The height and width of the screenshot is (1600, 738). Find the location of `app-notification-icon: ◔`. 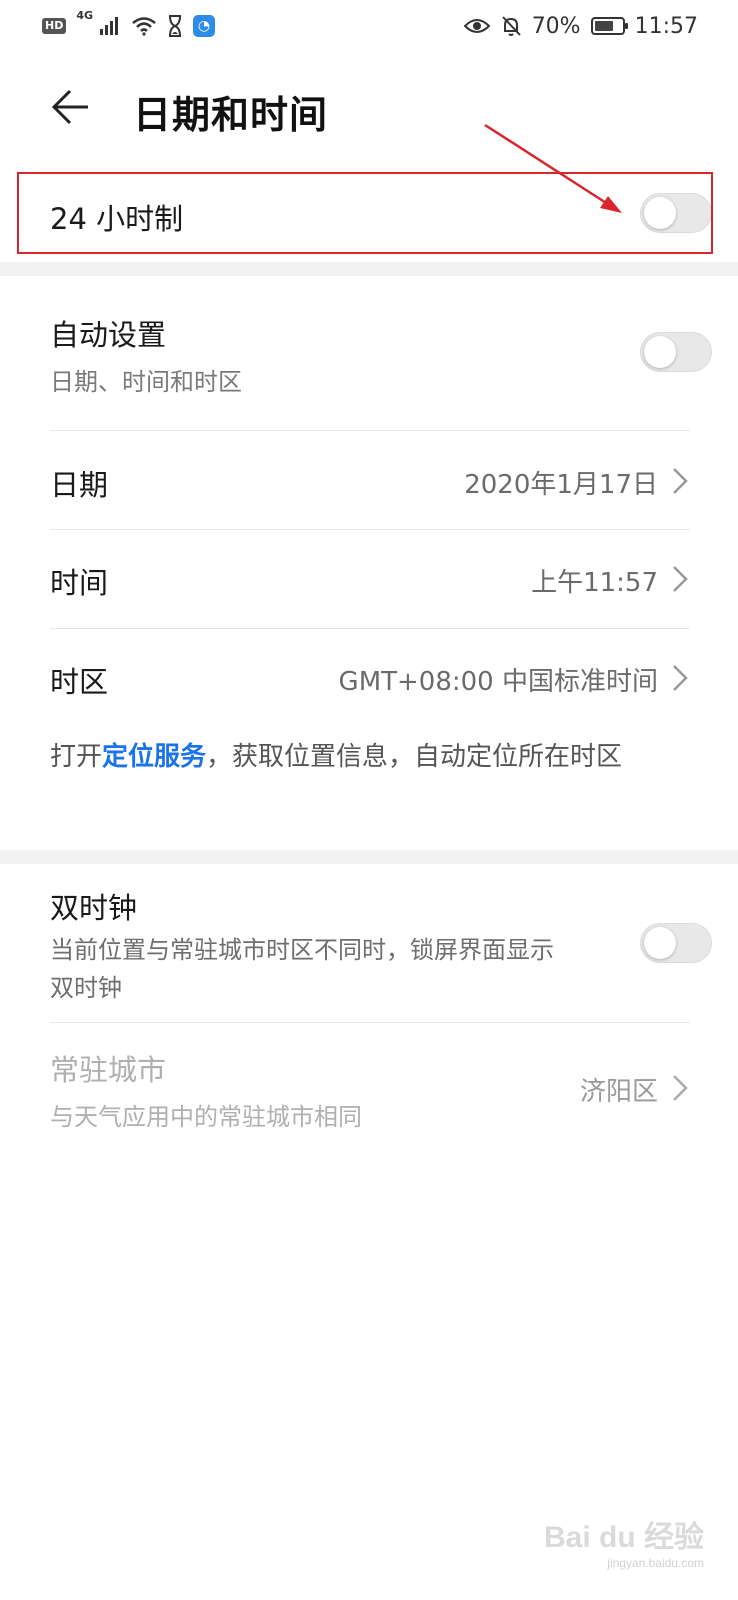

app-notification-icon: ◔ is located at coordinates (204, 26).